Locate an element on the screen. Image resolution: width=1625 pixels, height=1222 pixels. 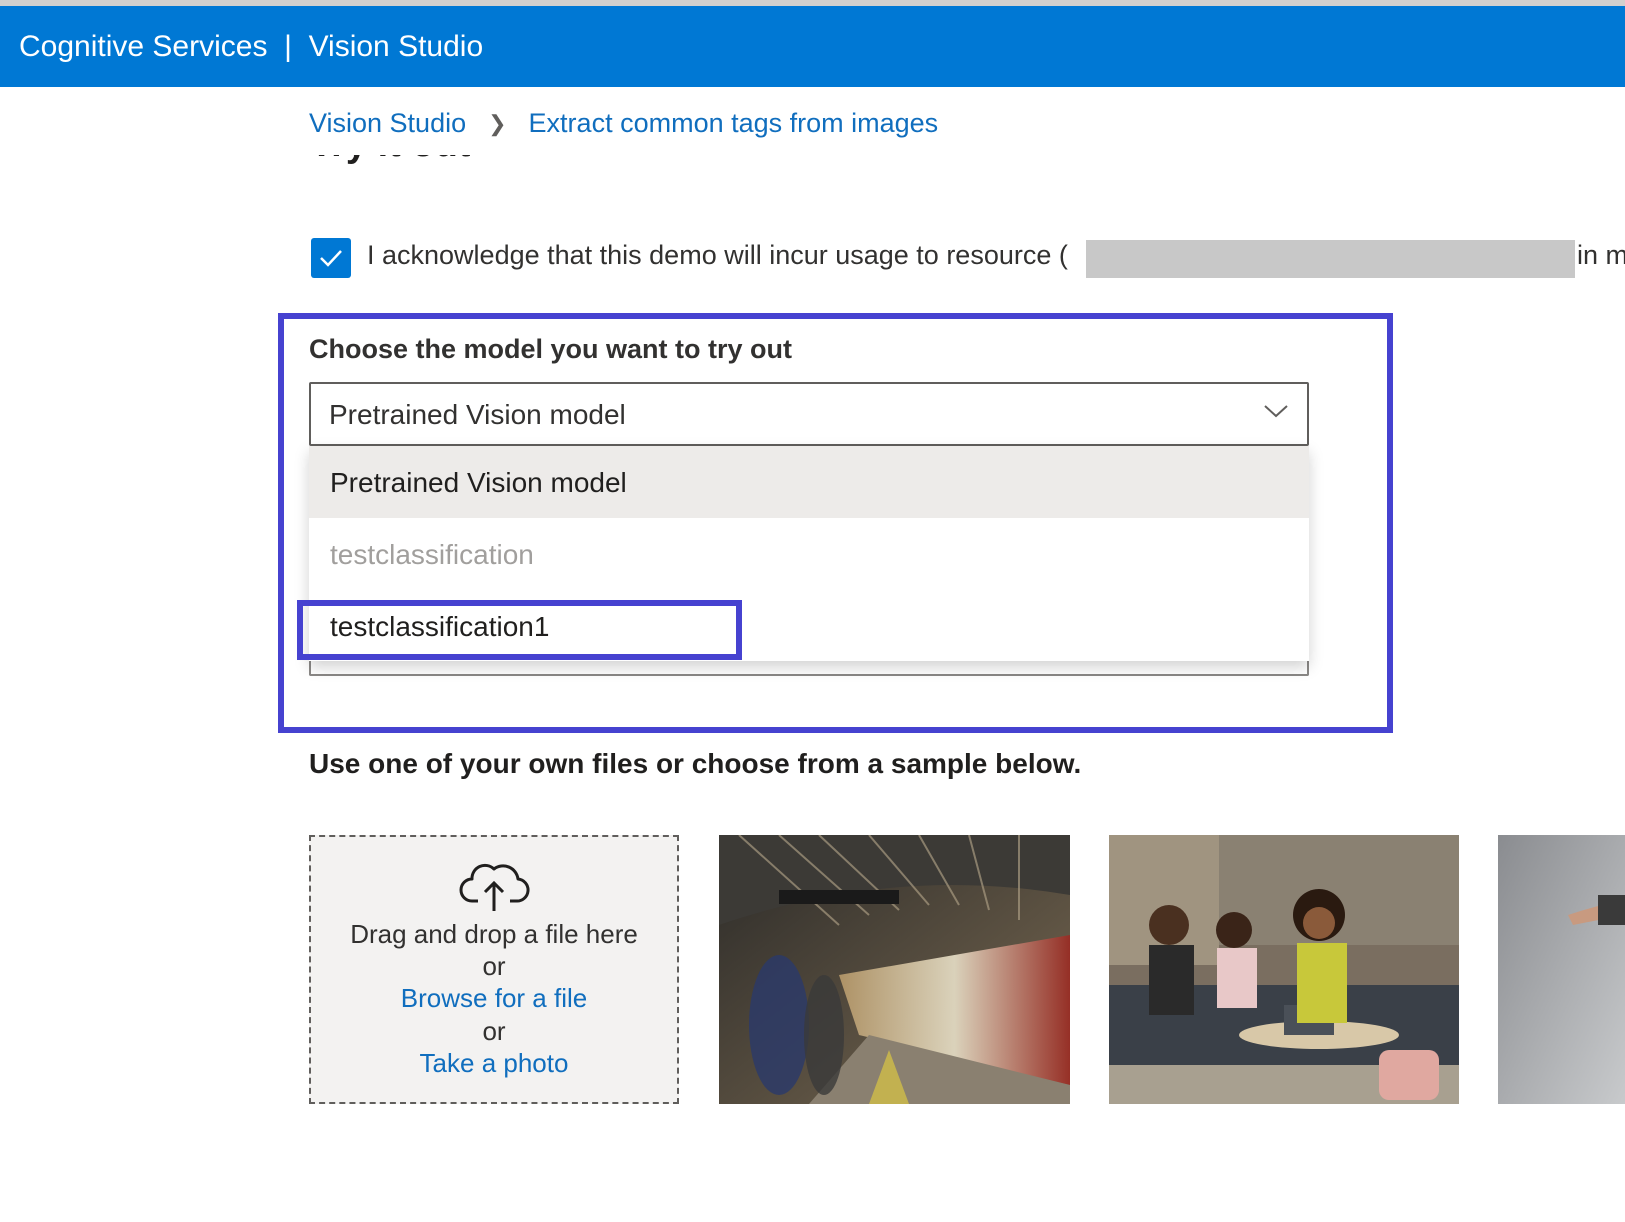
redacted-resource-name is located at coordinates (1330, 259).